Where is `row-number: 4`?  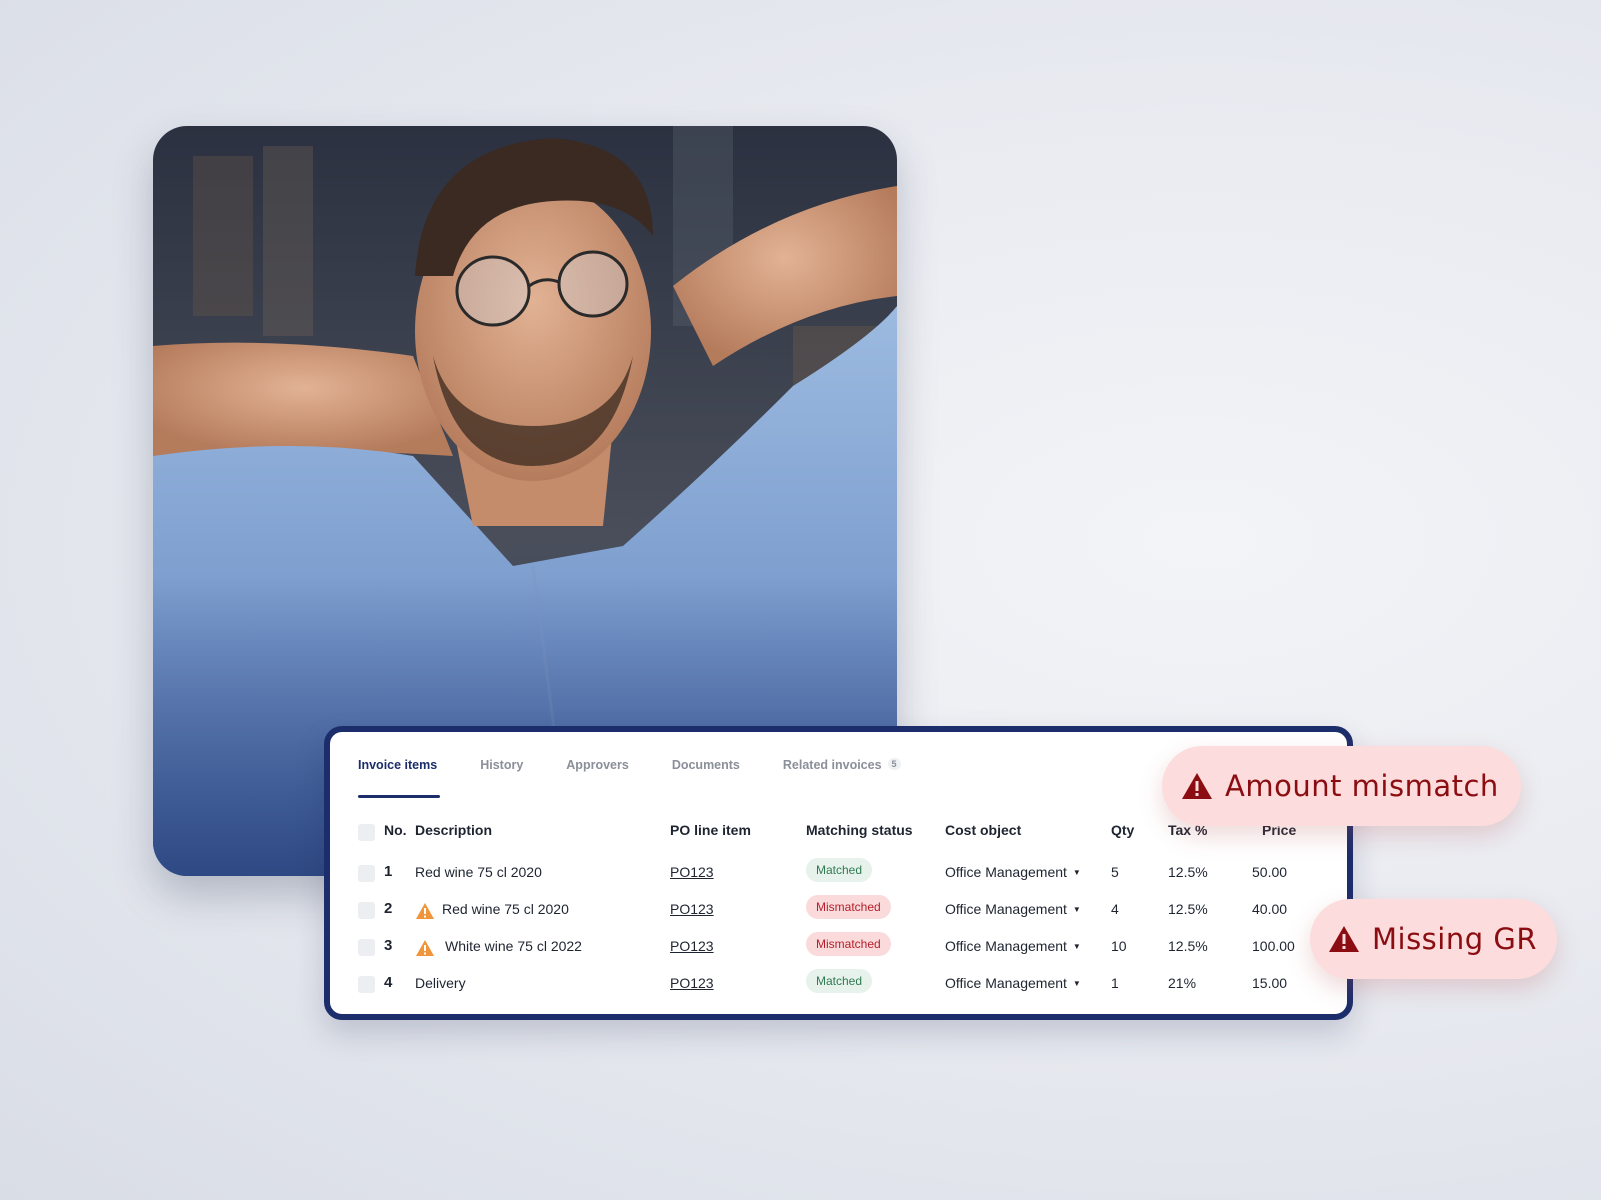
row-number: 4 is located at coordinates (388, 982).